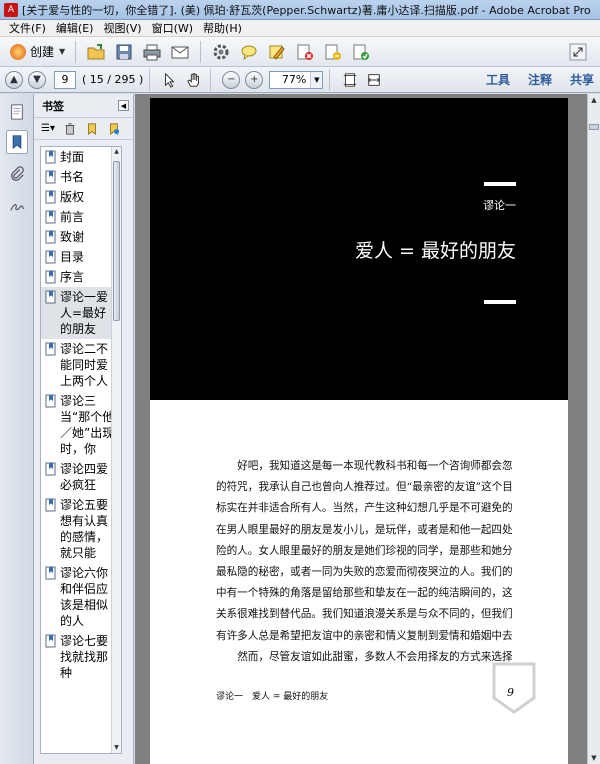 Image resolution: width=600 pixels, height=764 pixels. Describe the element at coordinates (48, 129) in the screenshot. I see `bookmark-options-icon: ☰▾` at that location.